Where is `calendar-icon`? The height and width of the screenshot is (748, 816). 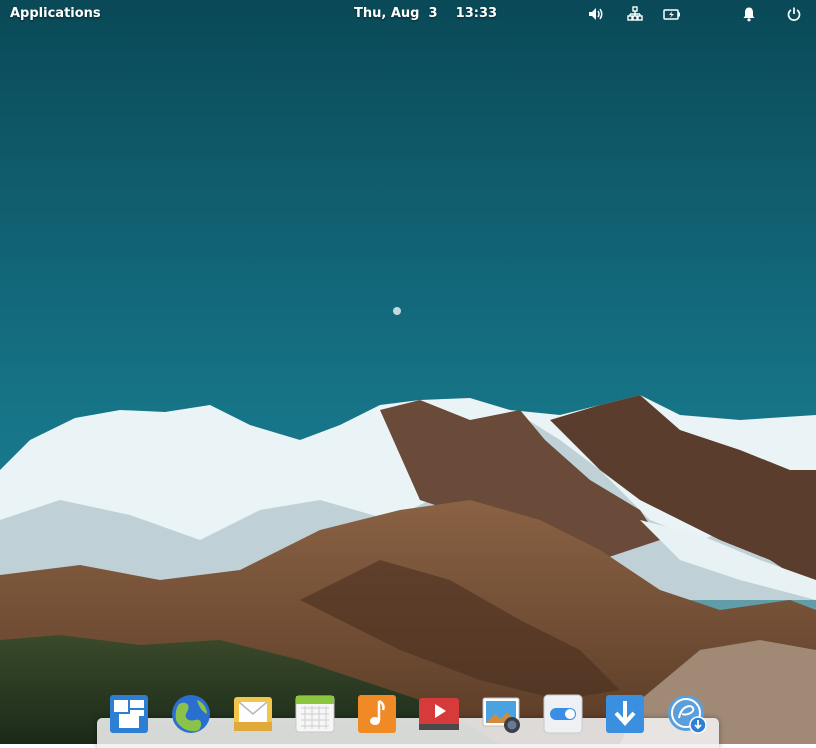
calendar-icon is located at coordinates (315, 714).